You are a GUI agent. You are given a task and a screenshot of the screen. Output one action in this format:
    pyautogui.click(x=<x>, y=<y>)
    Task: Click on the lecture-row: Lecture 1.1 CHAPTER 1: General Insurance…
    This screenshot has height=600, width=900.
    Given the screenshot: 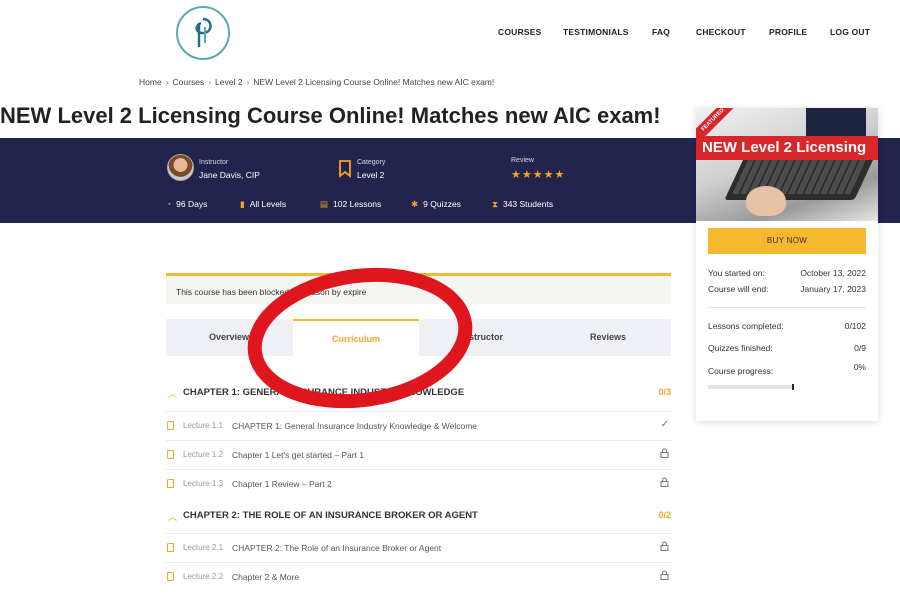 What is the action you would take?
    pyautogui.click(x=418, y=425)
    